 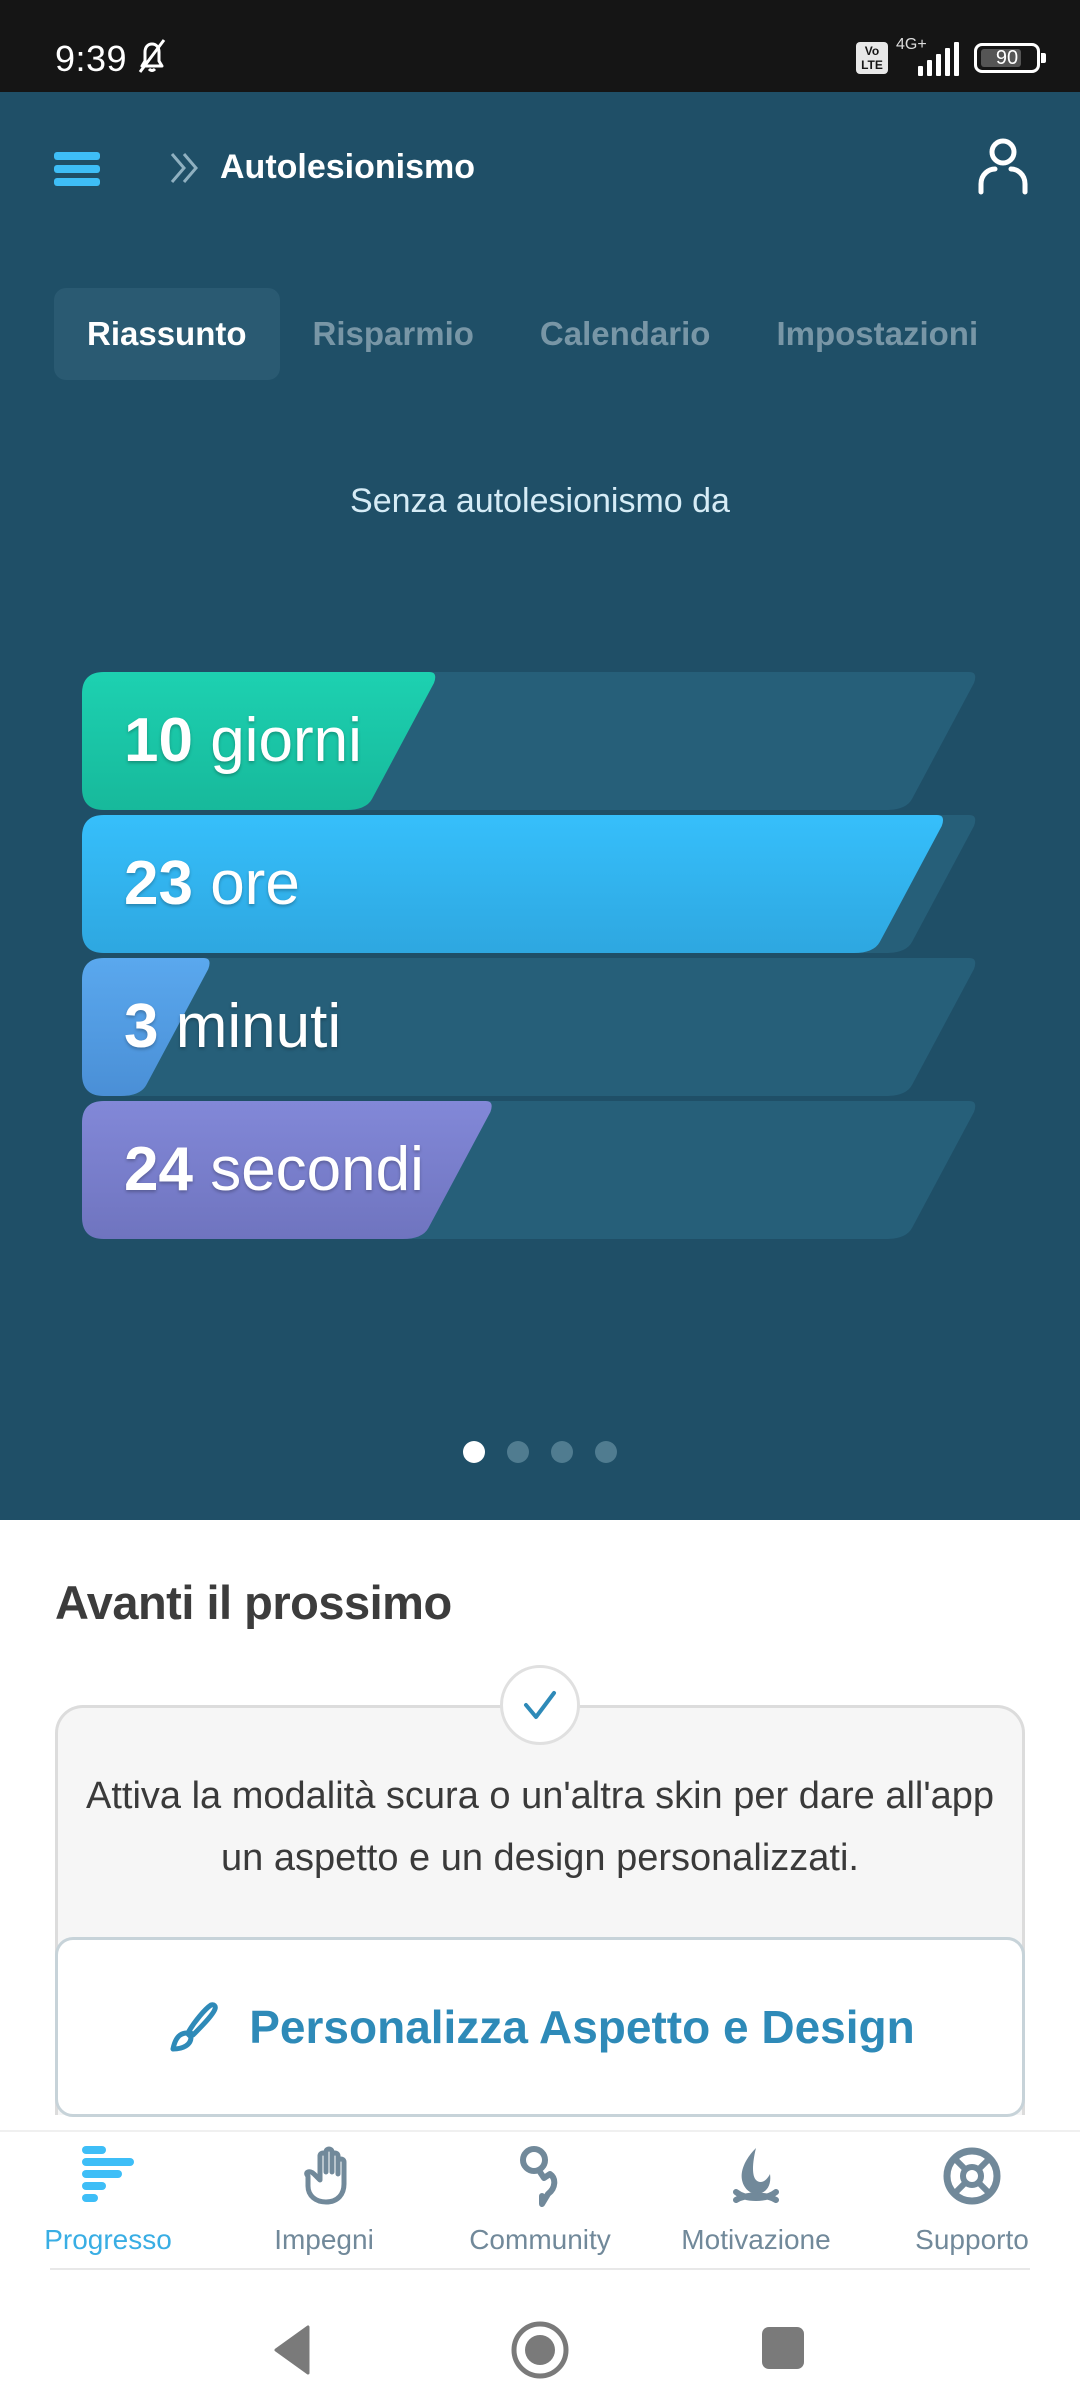 I want to click on counter-value: 24, so click(x=158, y=1169).